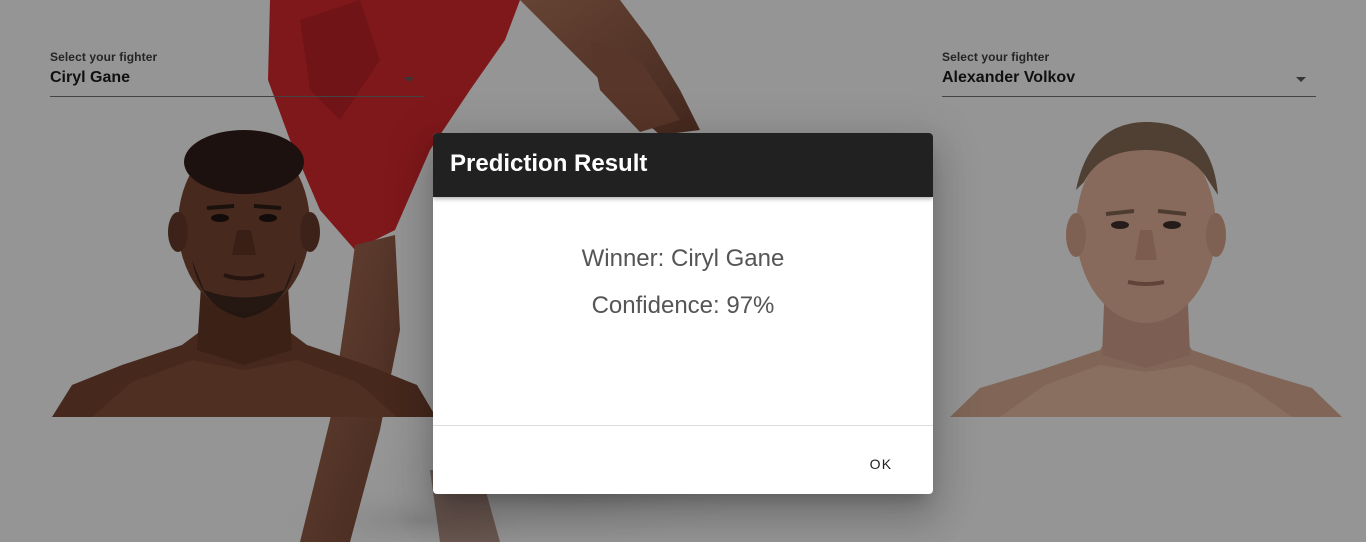 The width and height of the screenshot is (1366, 542). Describe the element at coordinates (683, 425) in the screenshot. I see `dialog-divider` at that location.